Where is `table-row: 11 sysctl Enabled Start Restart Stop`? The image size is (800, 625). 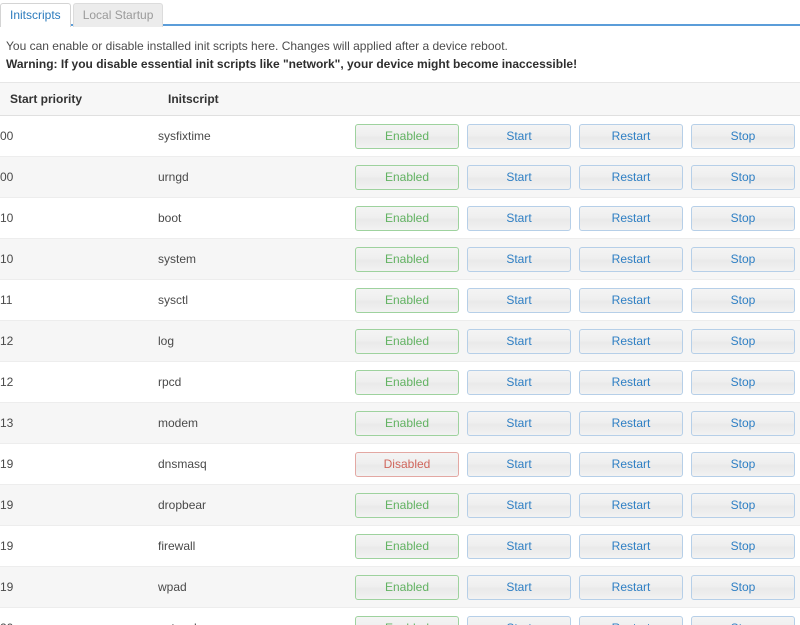 table-row: 11 sysctl Enabled Start Restart Stop is located at coordinates (400, 300).